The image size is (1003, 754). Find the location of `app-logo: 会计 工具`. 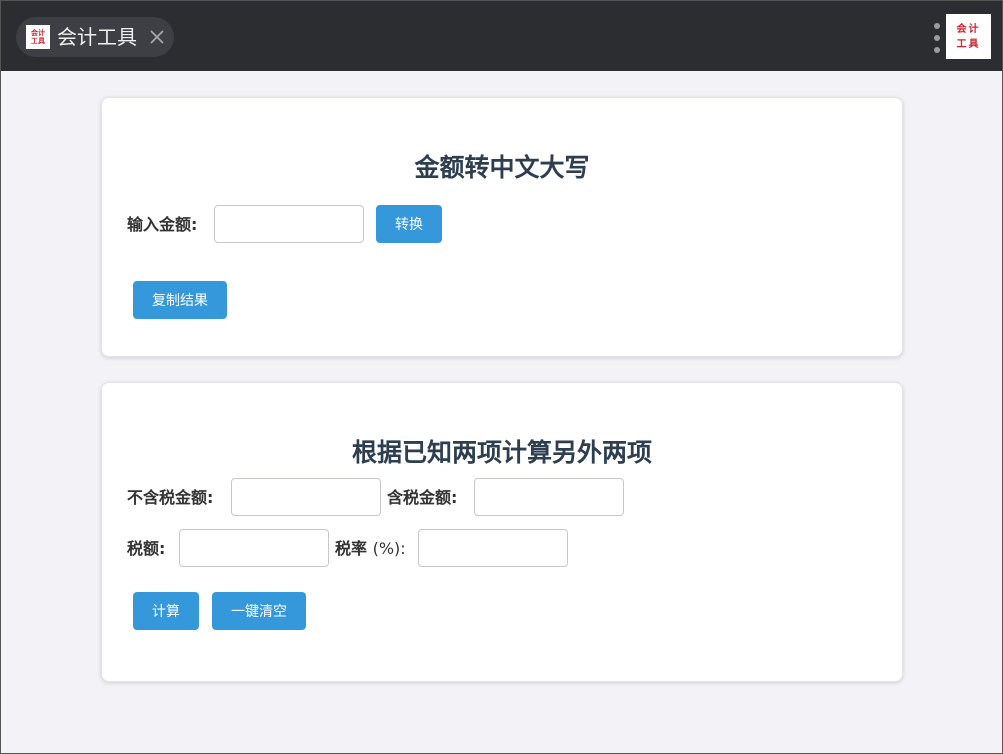

app-logo: 会计 工具 is located at coordinates (968, 36).